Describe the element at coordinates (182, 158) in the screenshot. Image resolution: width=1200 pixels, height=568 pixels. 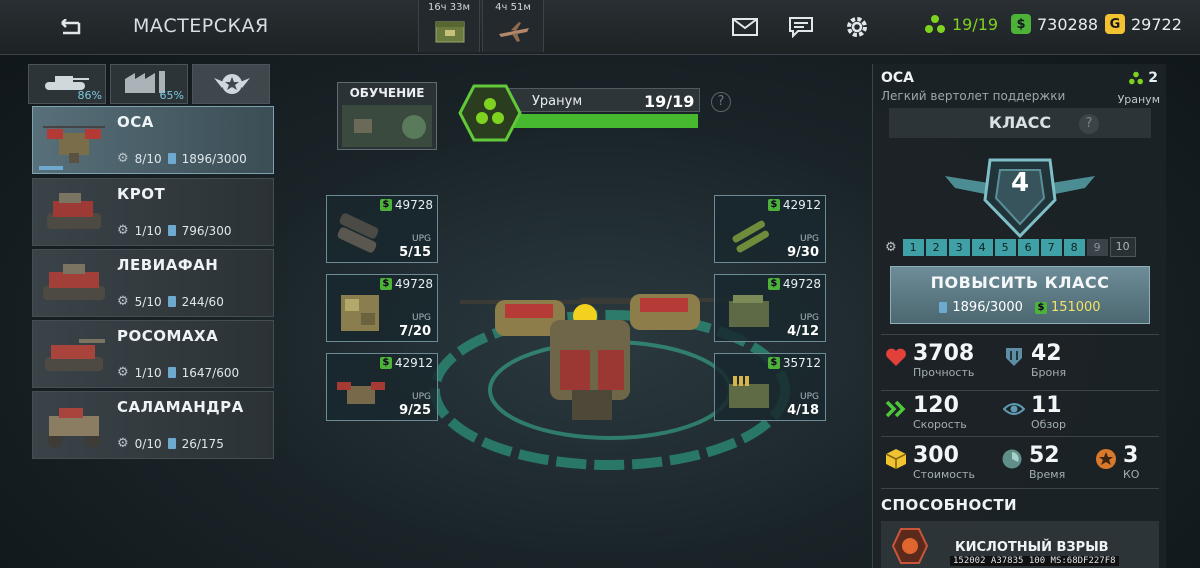
I see `unit-stats: ⚙ 8/10 1896/3000` at that location.